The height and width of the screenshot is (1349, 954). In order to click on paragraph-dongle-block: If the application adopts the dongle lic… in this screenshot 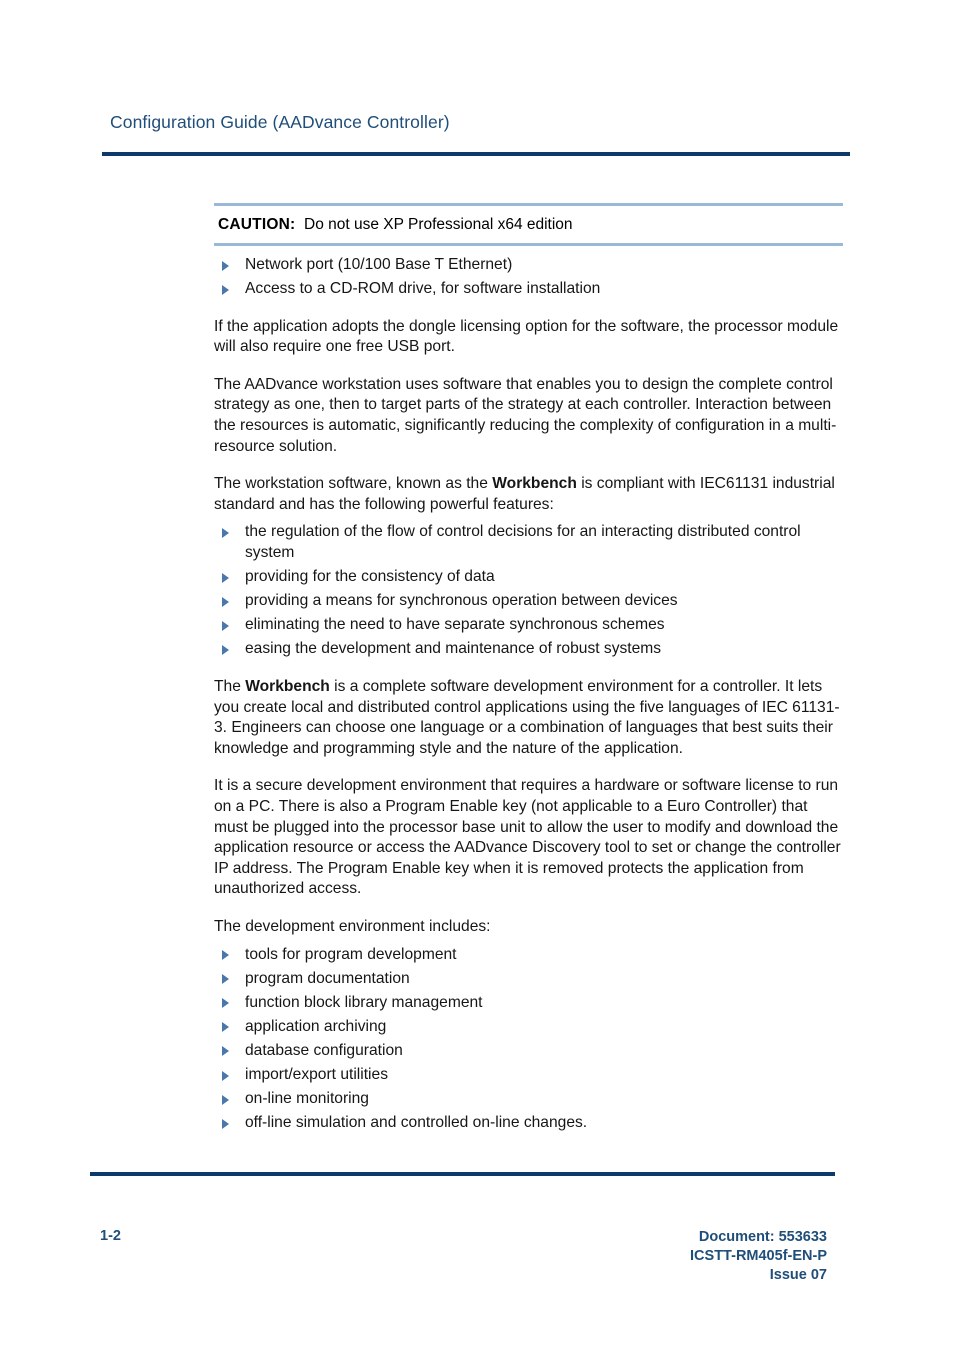, I will do `click(529, 337)`.